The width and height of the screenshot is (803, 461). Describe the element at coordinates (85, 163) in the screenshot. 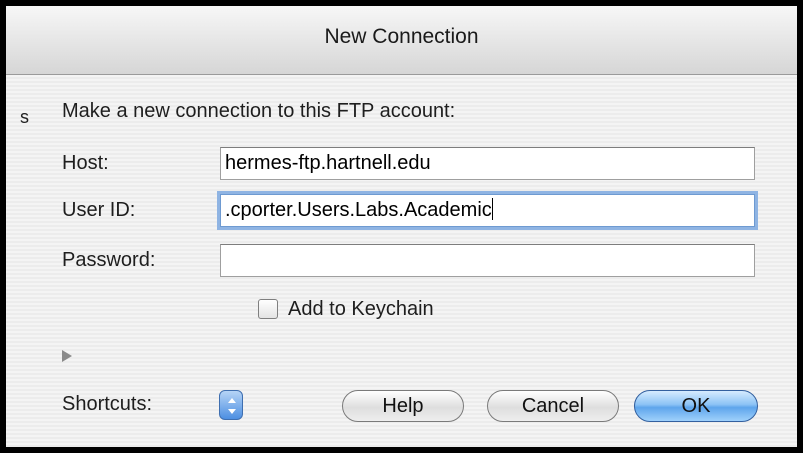

I see `host-label: Host:` at that location.